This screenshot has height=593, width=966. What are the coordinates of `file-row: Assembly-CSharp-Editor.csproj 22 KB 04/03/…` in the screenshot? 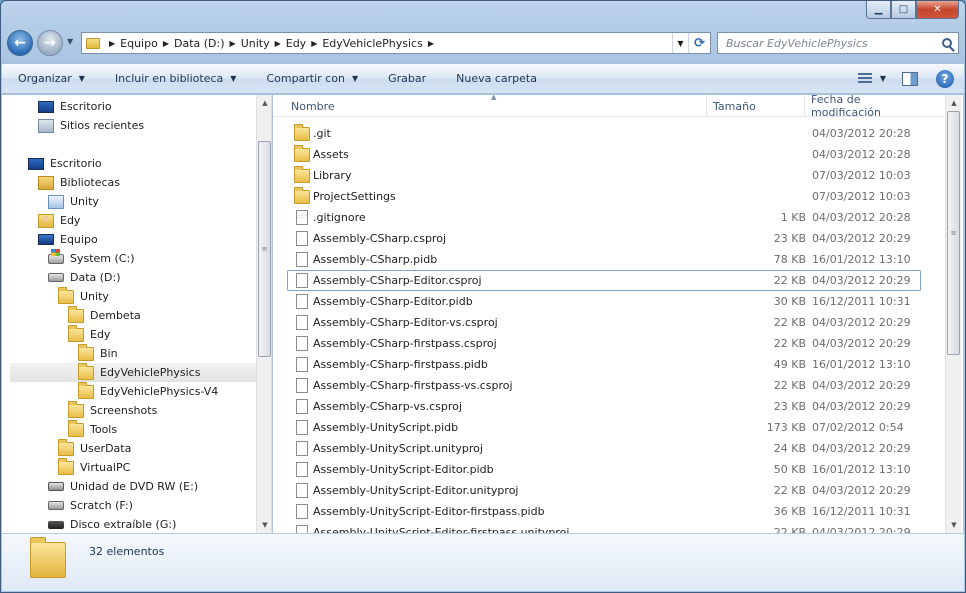 It's located at (604, 280).